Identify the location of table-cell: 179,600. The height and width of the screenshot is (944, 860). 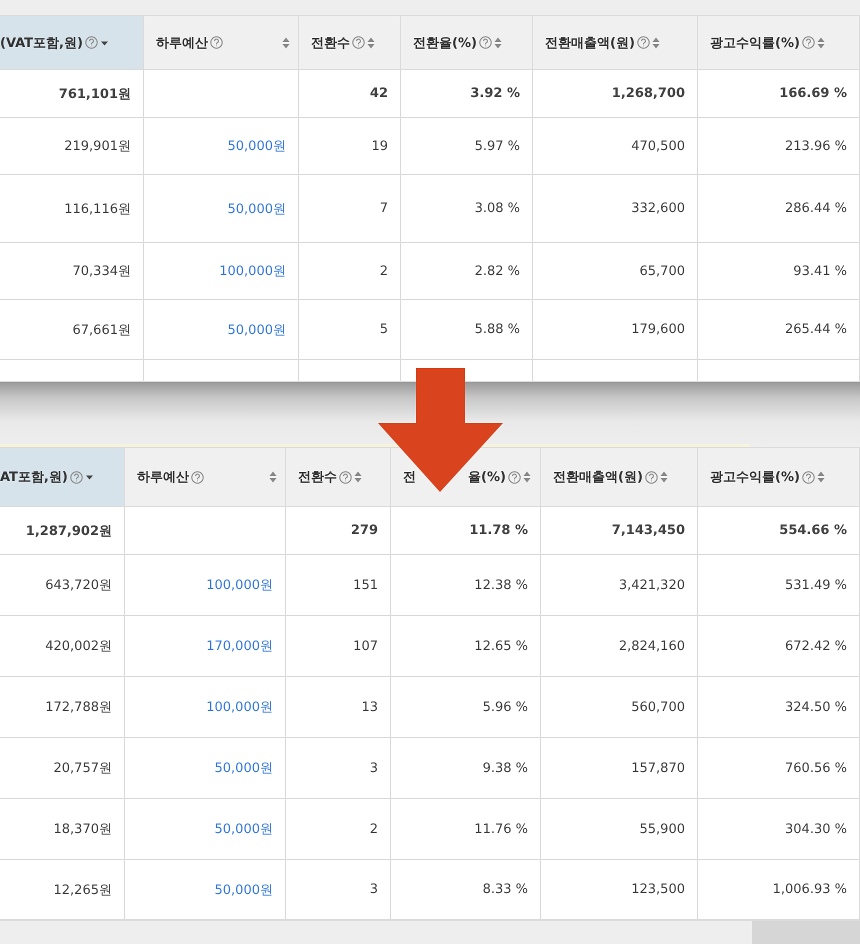
(615, 329).